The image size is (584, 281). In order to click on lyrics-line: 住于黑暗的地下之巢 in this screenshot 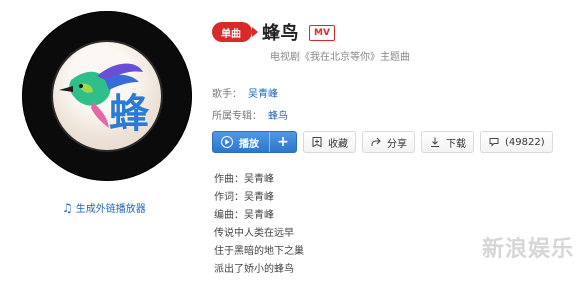, I will do `click(259, 251)`.